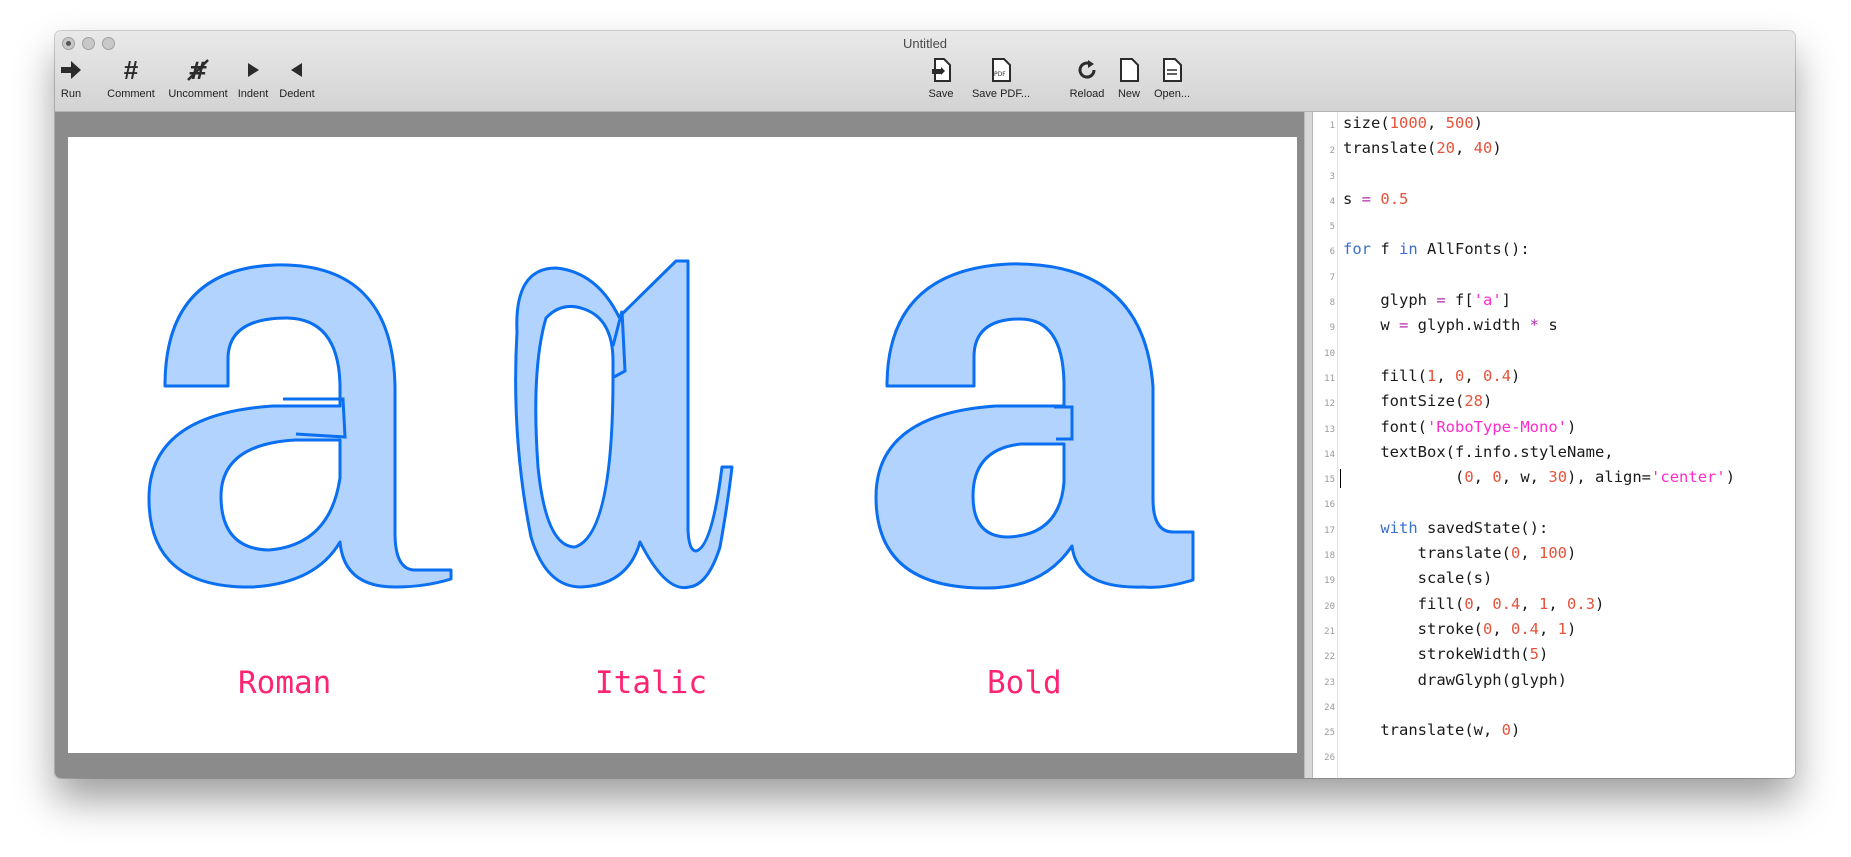 The image size is (1851, 857). What do you see at coordinates (1332, 201) in the screenshot?
I see `line-number: 4` at bounding box center [1332, 201].